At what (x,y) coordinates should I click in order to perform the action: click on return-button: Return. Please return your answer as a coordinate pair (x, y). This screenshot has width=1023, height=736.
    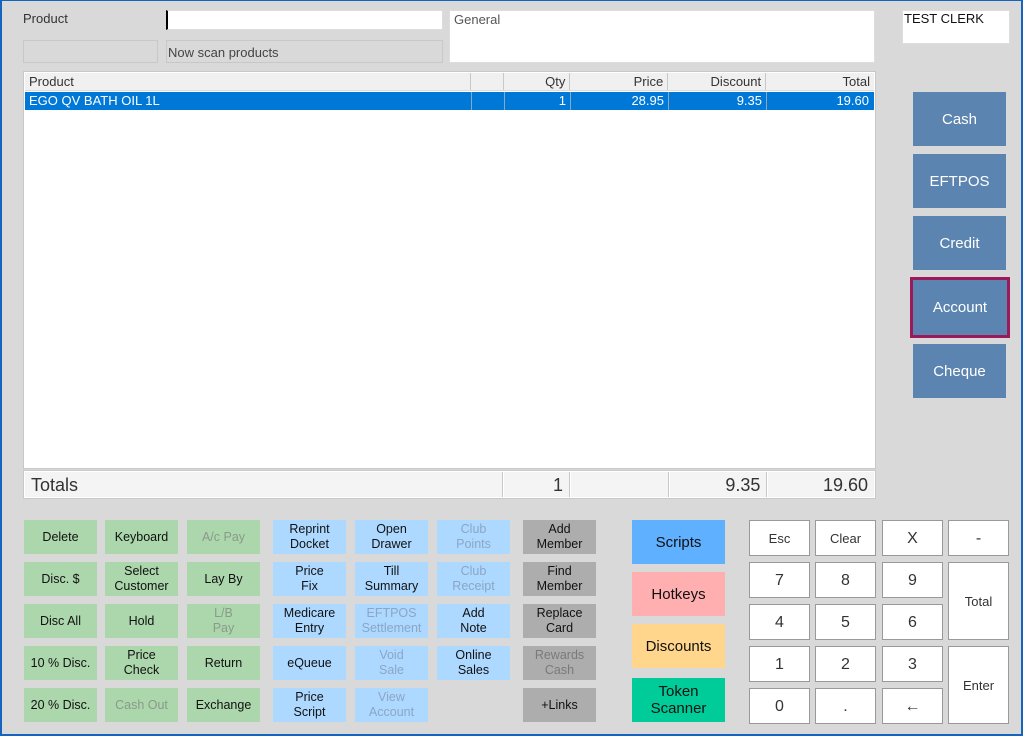
    Looking at the image, I should click on (223, 663).